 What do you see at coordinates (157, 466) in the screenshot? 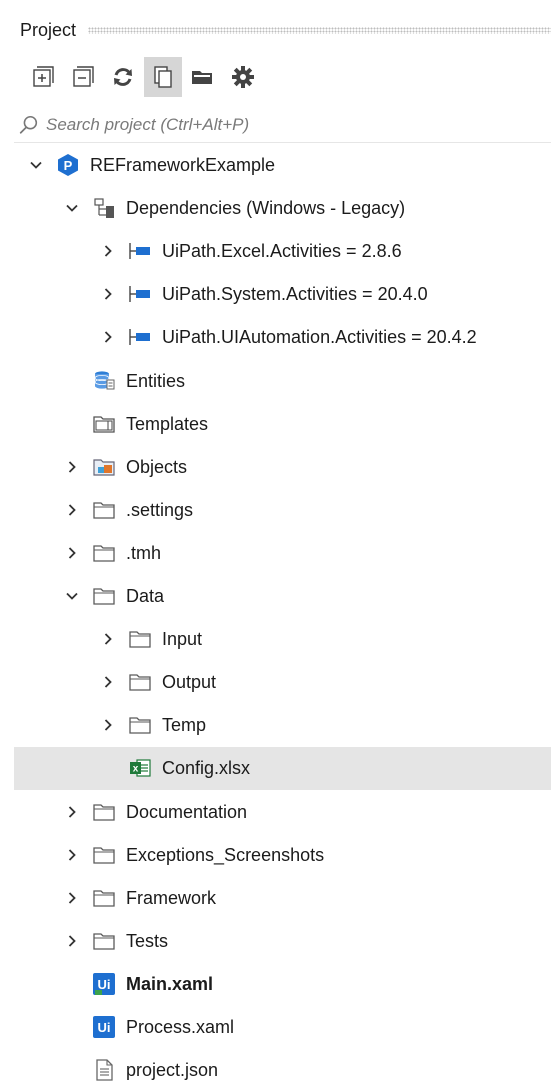
I see `tree-item-label: Objects` at bounding box center [157, 466].